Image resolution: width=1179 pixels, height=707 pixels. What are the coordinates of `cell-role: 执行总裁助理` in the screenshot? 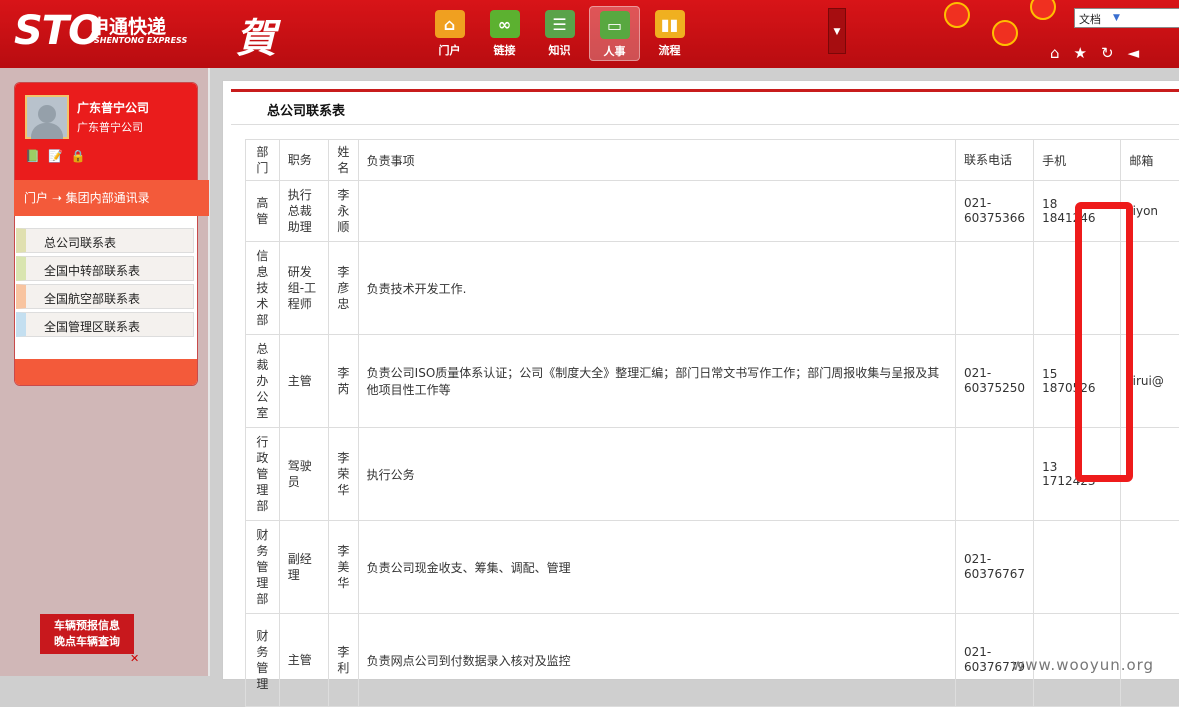 It's located at (303, 211).